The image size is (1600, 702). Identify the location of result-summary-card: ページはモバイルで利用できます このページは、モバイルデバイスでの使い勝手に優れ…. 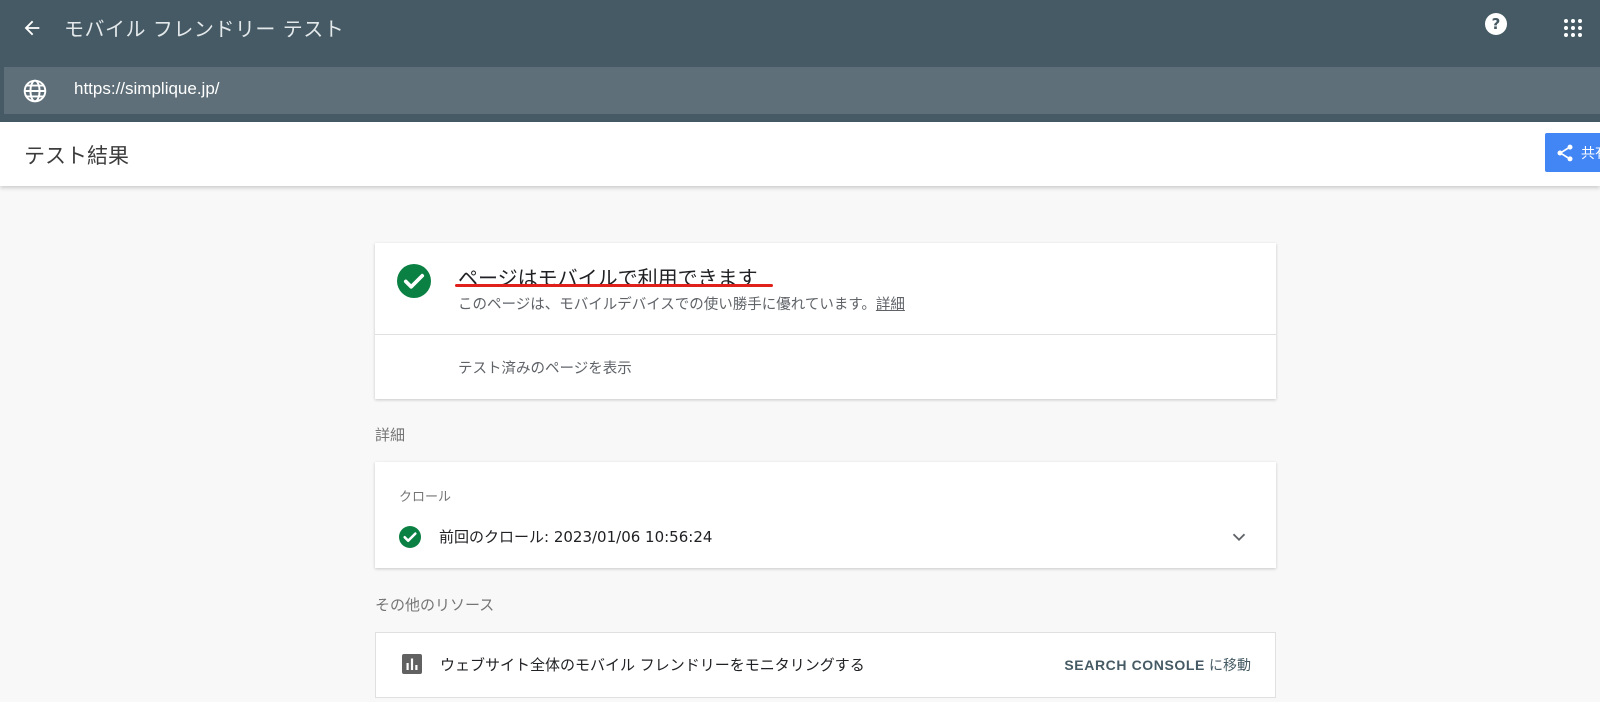
(825, 321).